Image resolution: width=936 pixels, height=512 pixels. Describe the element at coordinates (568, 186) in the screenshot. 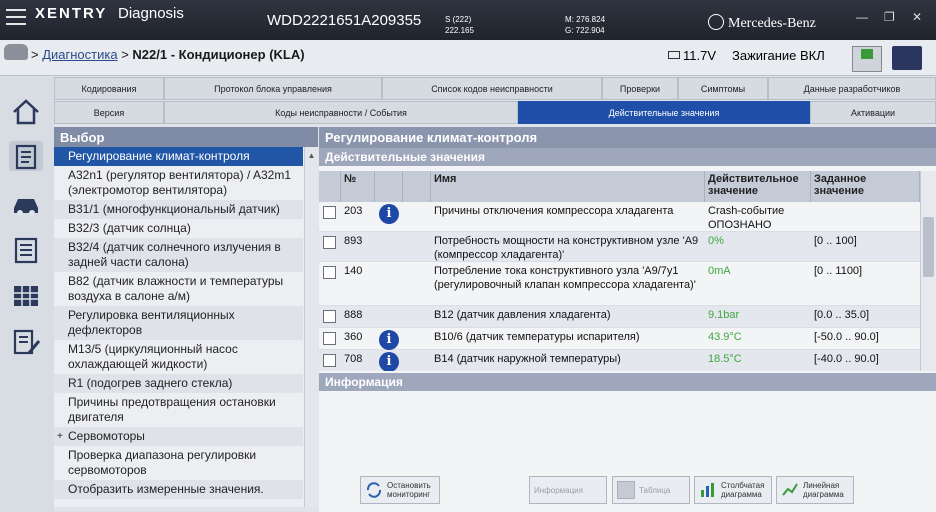

I see `col-name: Имя` at that location.